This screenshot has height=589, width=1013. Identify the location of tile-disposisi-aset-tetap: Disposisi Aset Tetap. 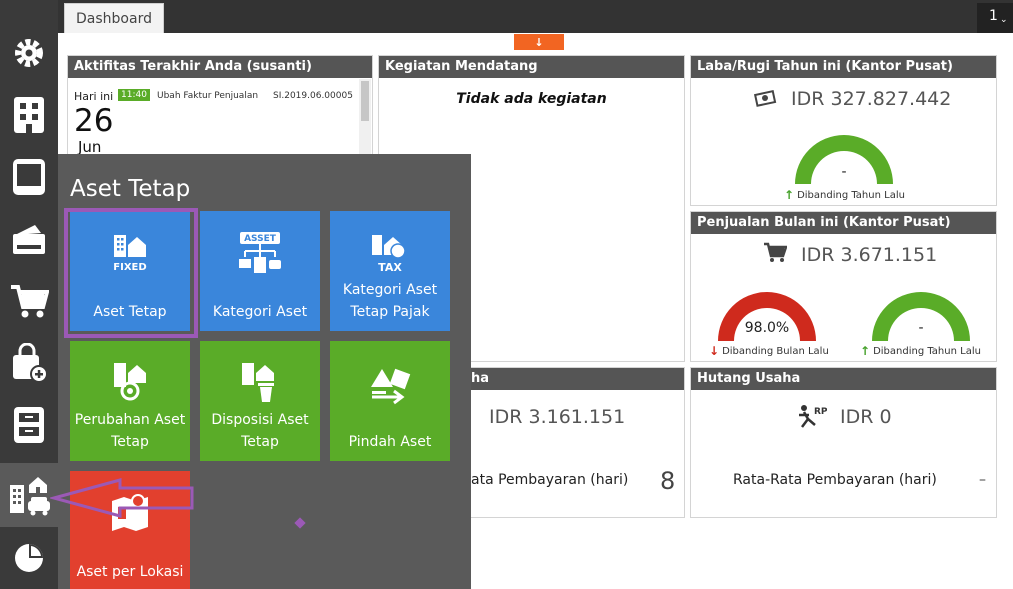
(260, 401).